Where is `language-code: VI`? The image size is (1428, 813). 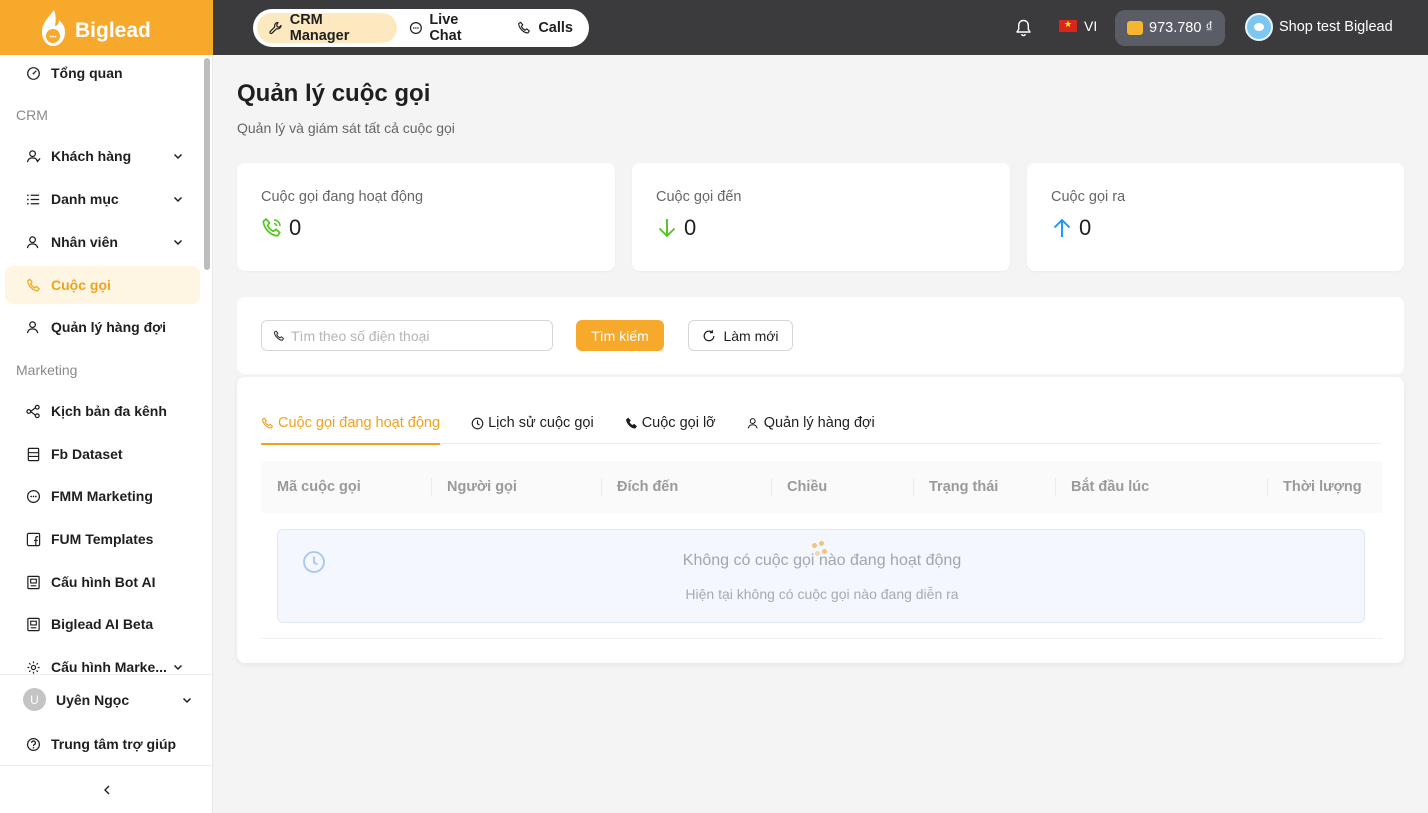
language-code: VI is located at coordinates (1091, 26).